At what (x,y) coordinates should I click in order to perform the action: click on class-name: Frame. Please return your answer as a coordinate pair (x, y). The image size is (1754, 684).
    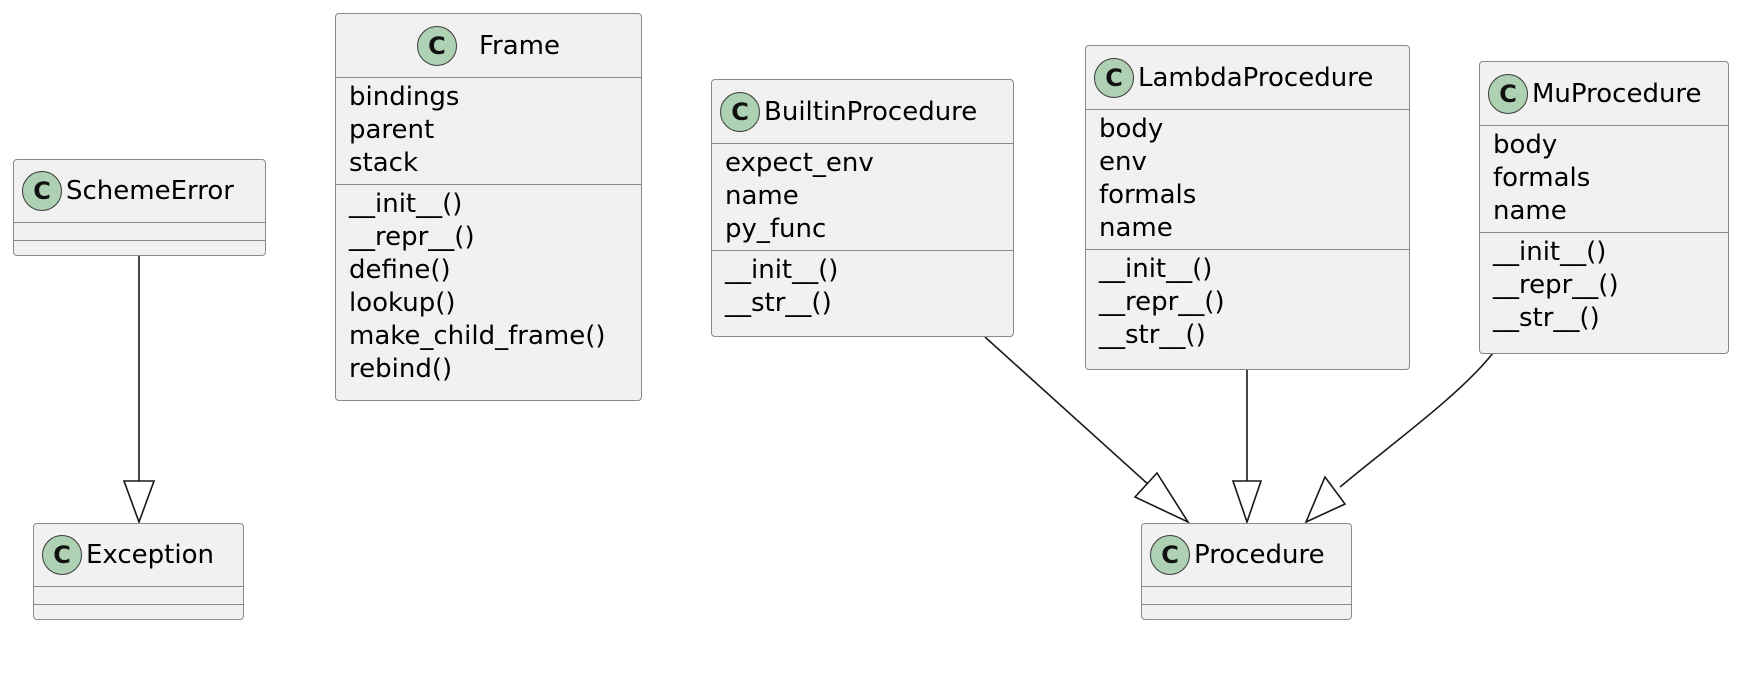
    Looking at the image, I should click on (519, 45).